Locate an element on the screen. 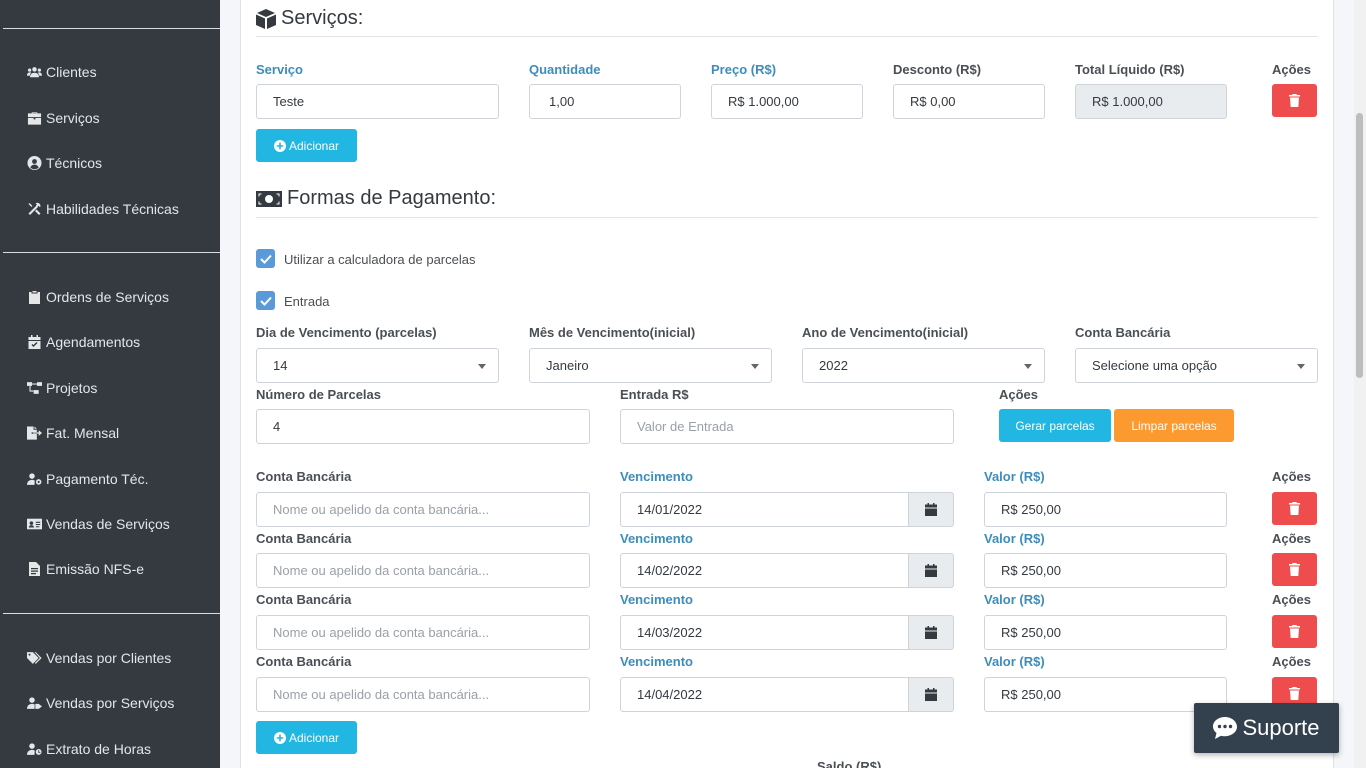 The width and height of the screenshot is (1366, 768). sidebar-item-servicos: Serviços is located at coordinates (63, 118).